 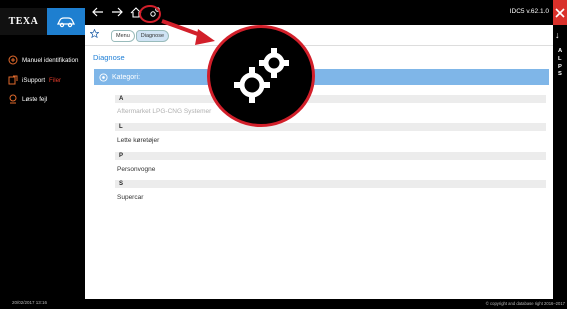 I want to click on isupport-icon, so click(x=13, y=80).